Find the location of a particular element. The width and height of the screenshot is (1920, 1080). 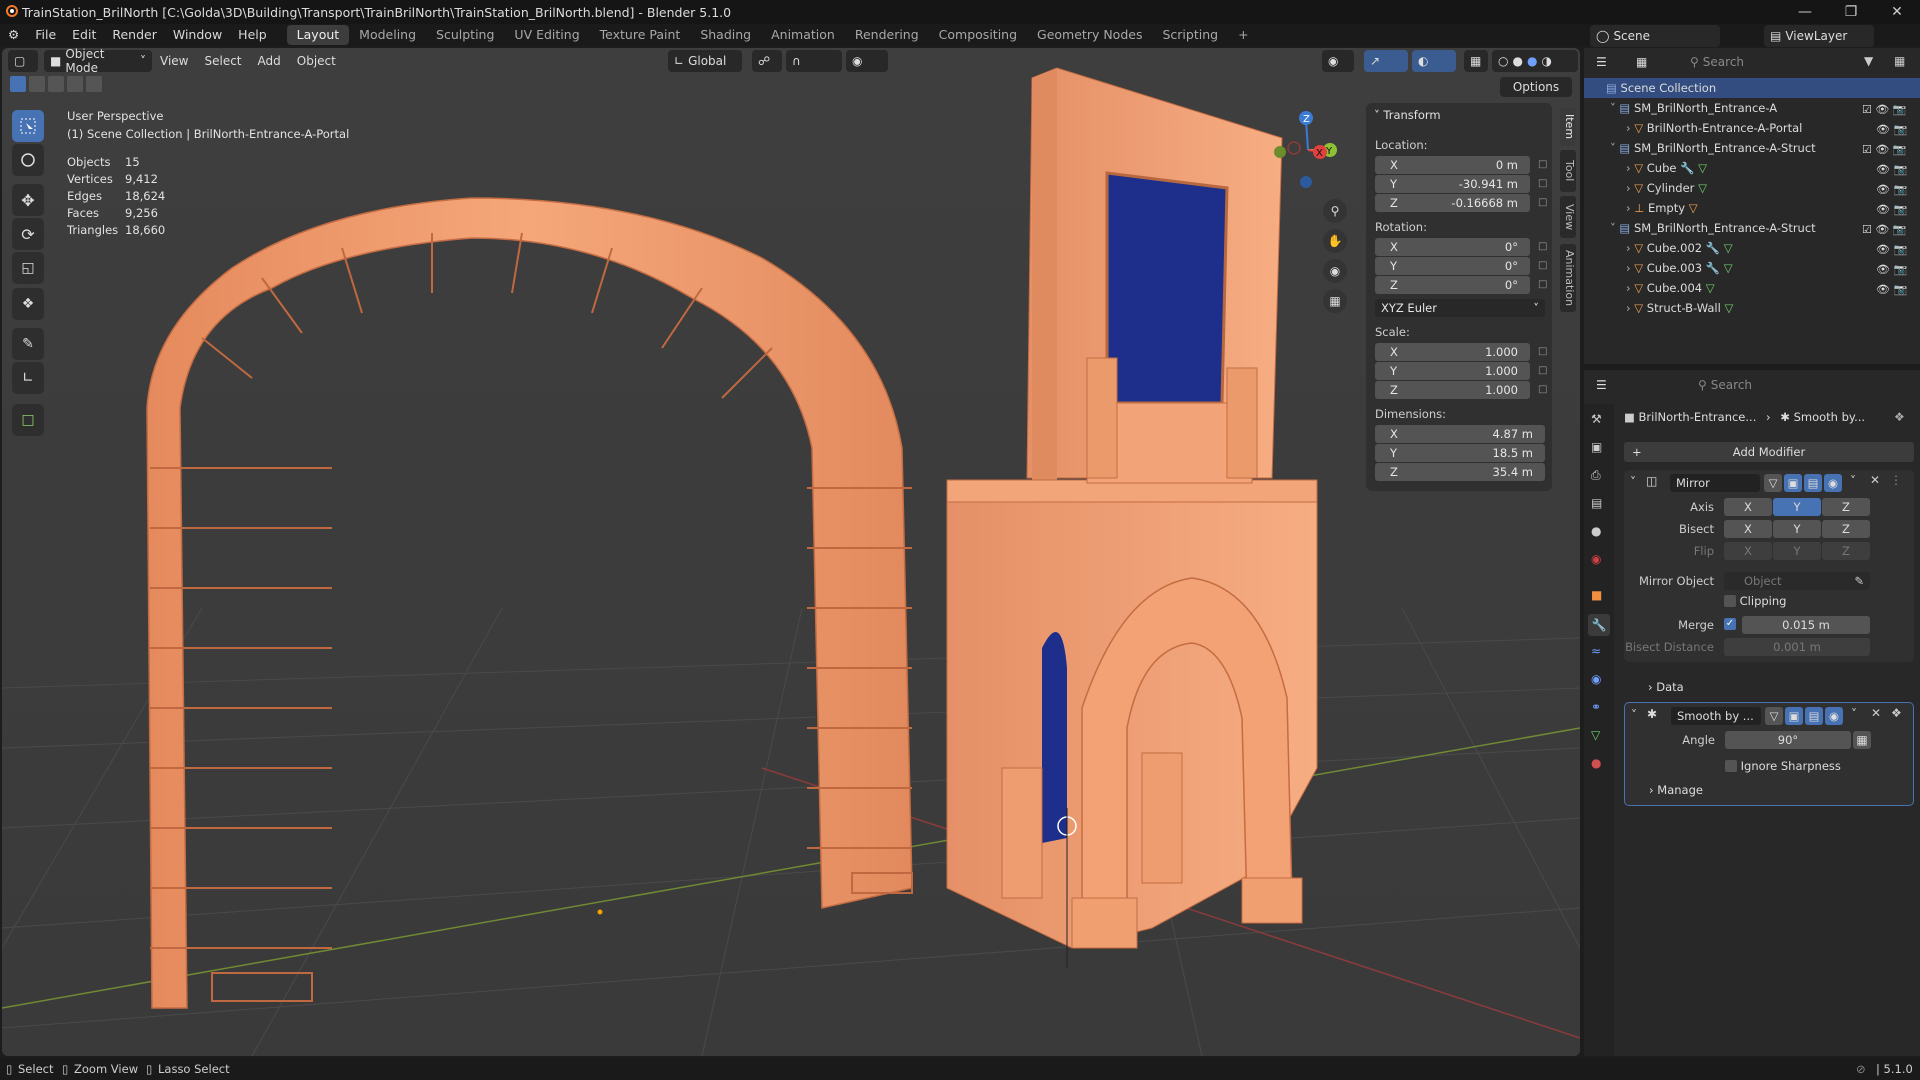

data-tab-icon: ▽ is located at coordinates (1595, 735).